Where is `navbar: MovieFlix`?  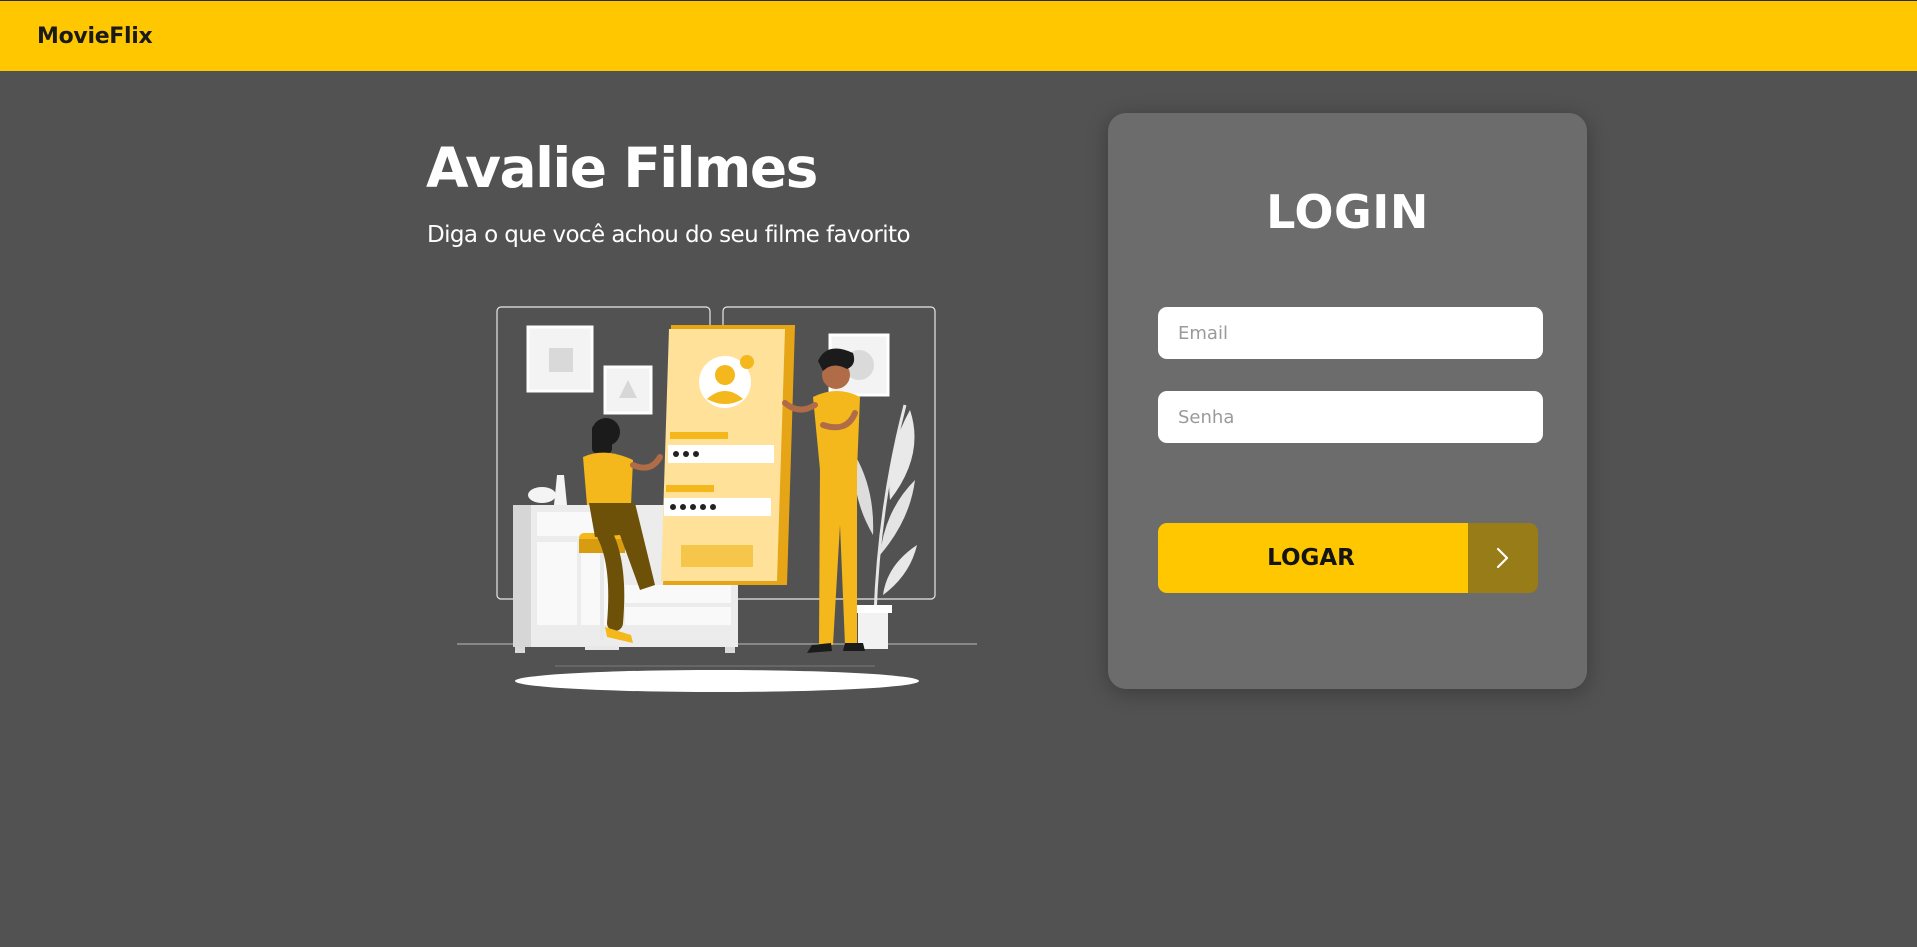
navbar: MovieFlix is located at coordinates (958, 35).